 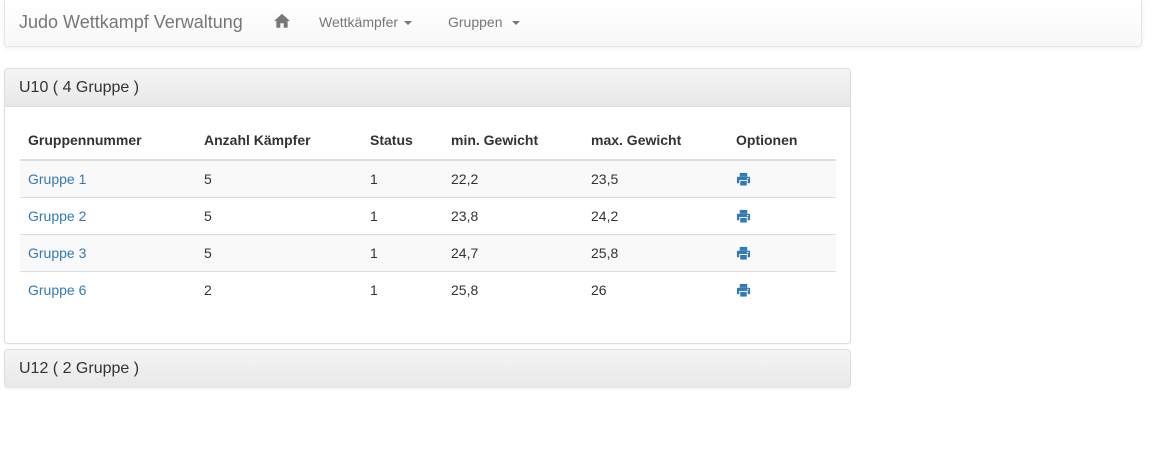 I want to click on nav-menu-wettkaempfer-label: Wettkämpfer, so click(x=359, y=22).